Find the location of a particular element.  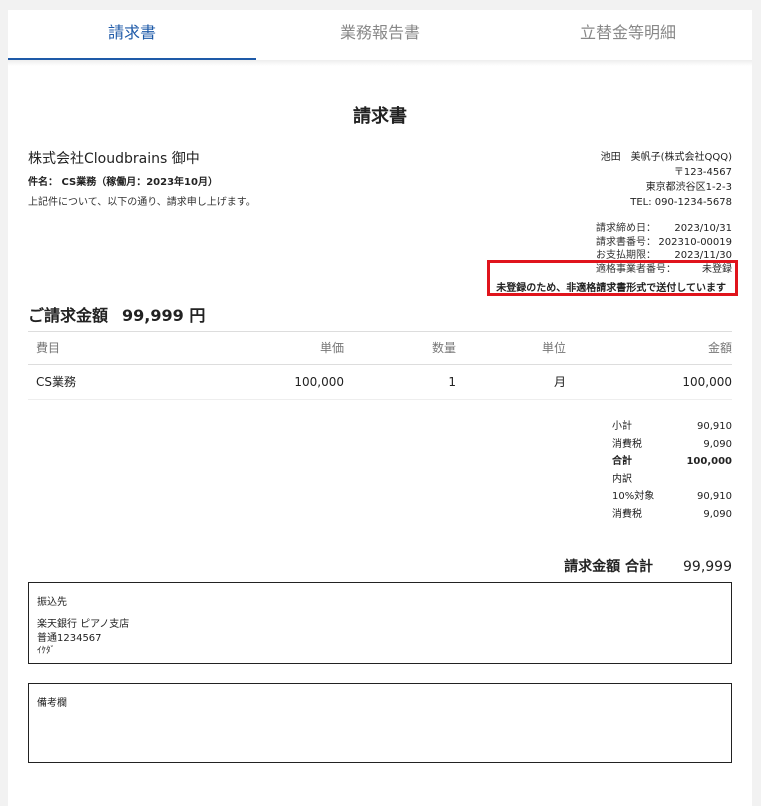

col-amount: 金額 is located at coordinates (719, 348).